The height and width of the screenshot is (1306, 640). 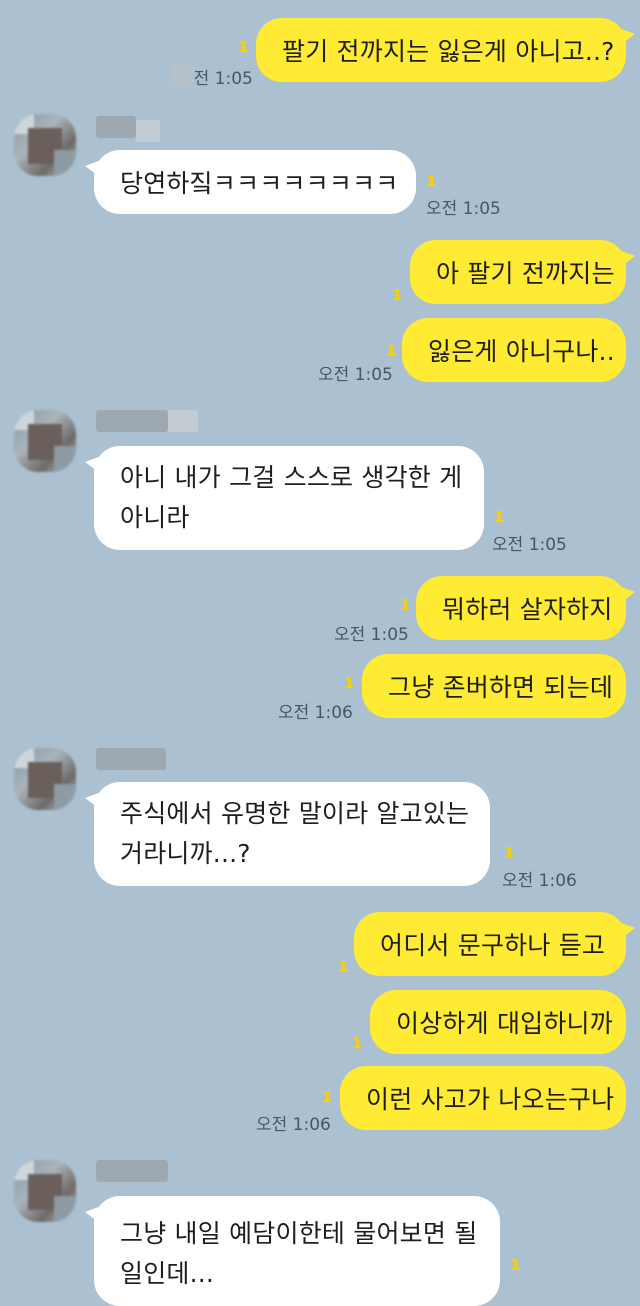 I want to click on message-text: 당연하짘ㅋㅋㅋㅋㅋㅋㅋㅋ, so click(x=259, y=183).